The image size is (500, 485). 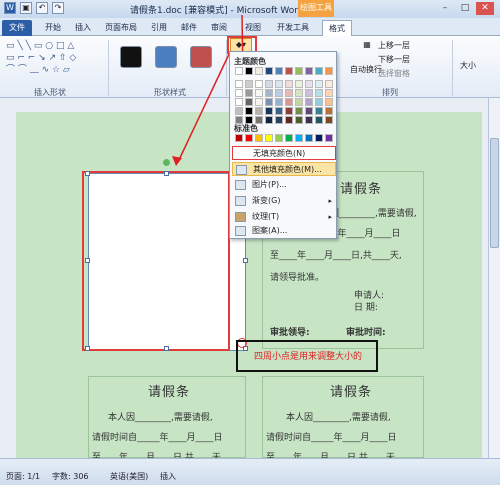 I want to click on theme-colors-heading: 主题颜色, so click(x=250, y=61).